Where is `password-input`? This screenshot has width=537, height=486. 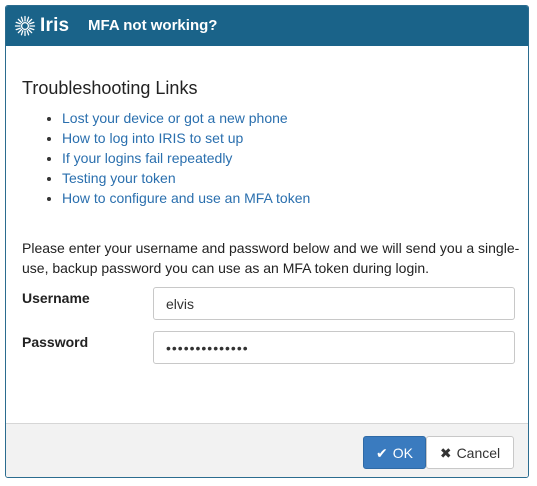
password-input is located at coordinates (334, 347).